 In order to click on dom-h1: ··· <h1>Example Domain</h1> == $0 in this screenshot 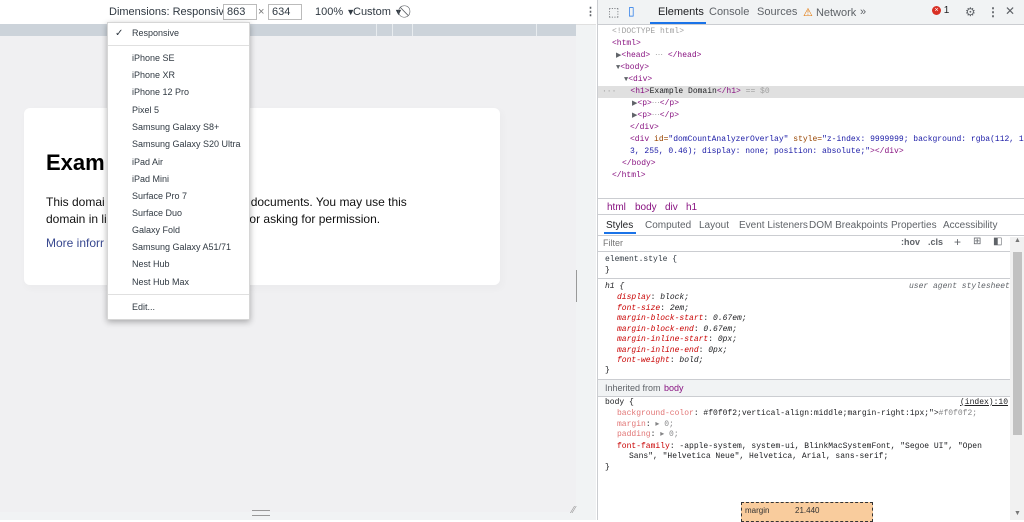, I will do `click(686, 92)`.